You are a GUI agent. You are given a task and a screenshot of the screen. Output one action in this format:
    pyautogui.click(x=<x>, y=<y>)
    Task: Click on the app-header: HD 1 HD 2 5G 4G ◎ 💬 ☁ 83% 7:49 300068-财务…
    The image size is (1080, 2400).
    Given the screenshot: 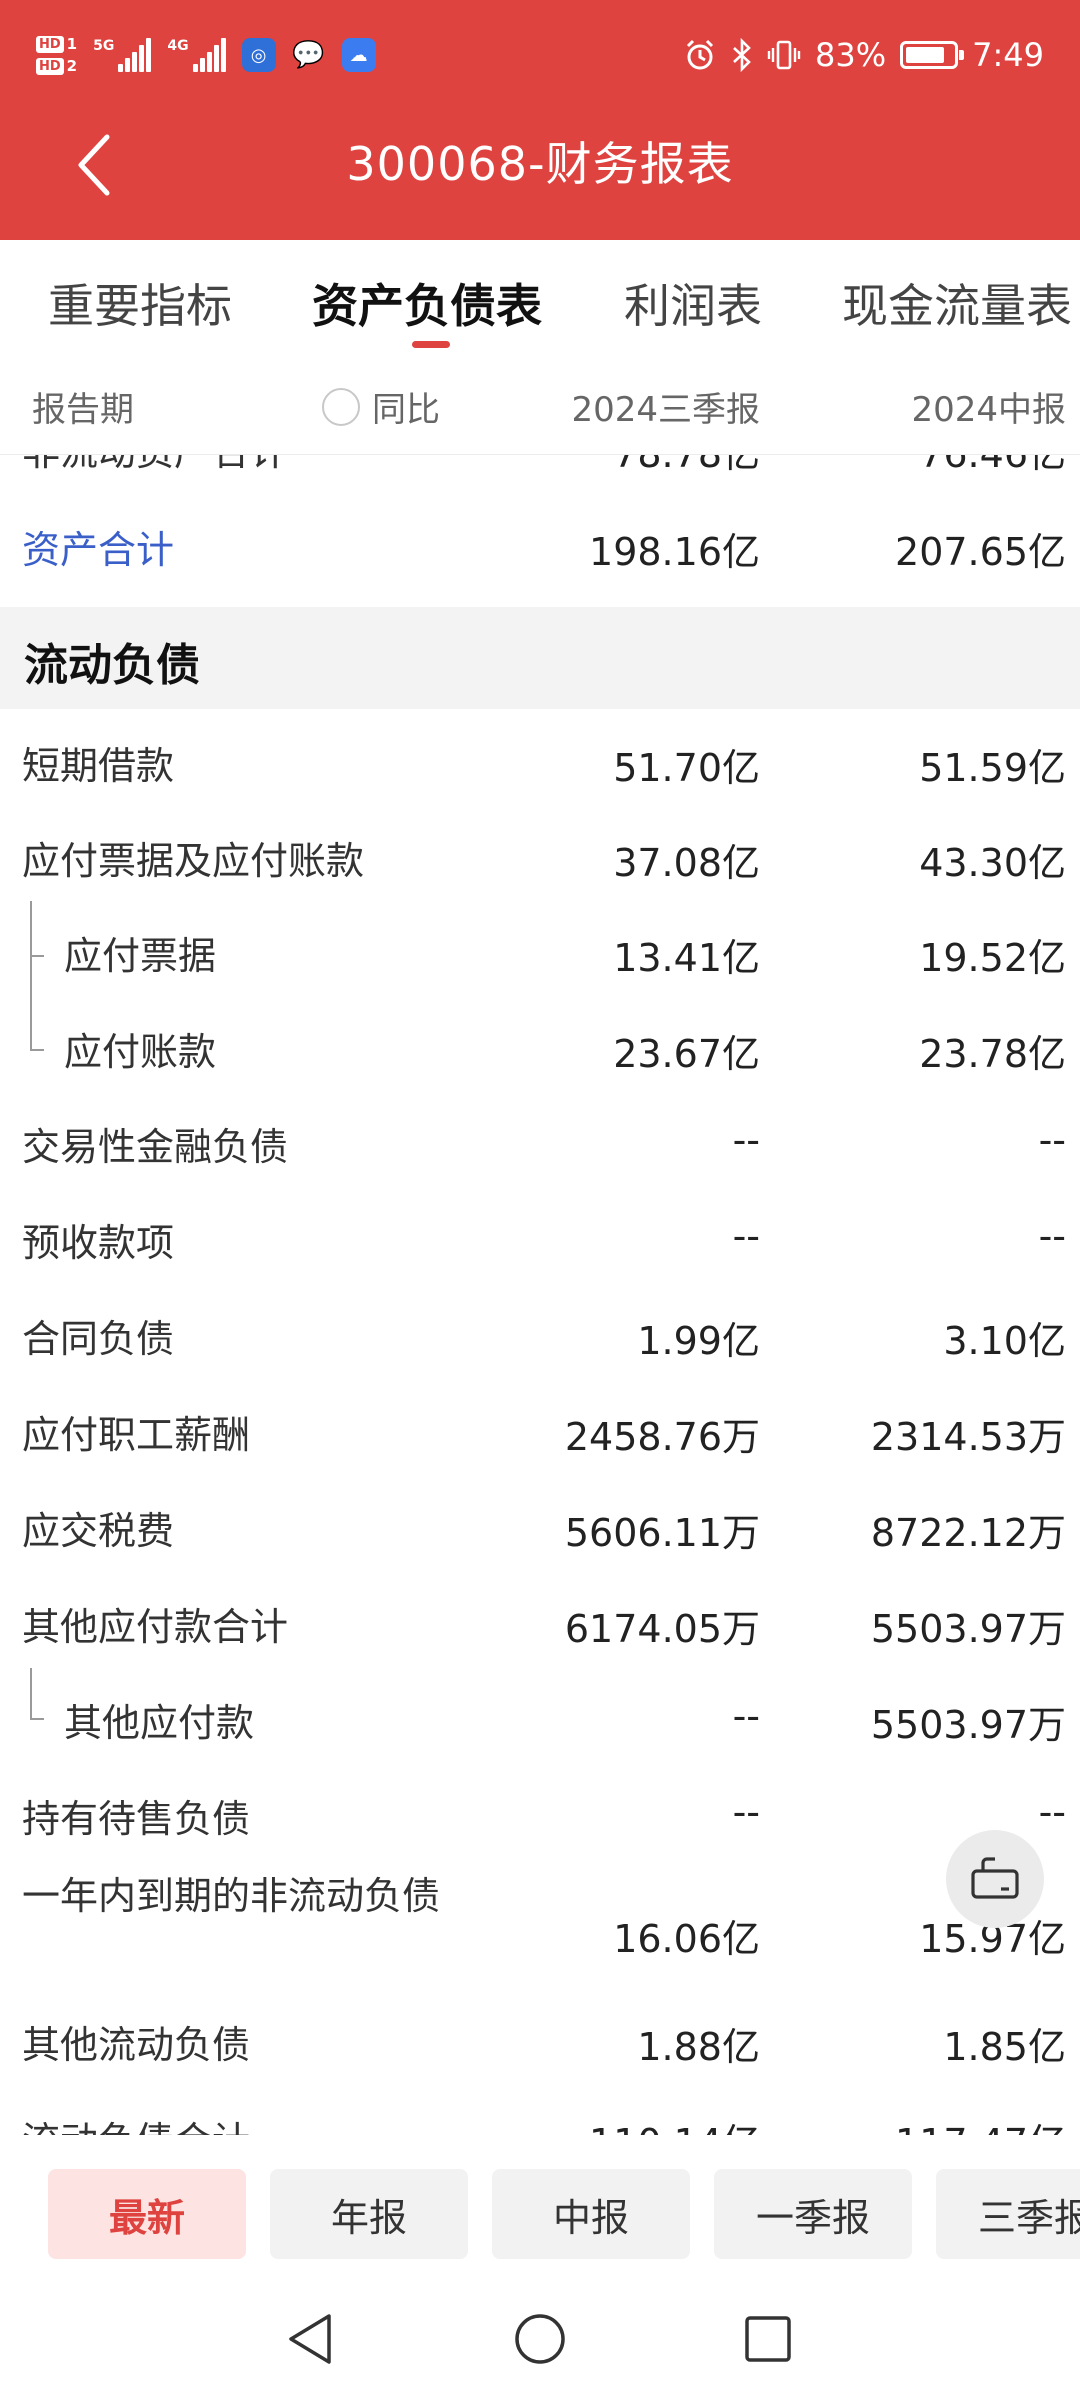 What is the action you would take?
    pyautogui.click(x=540, y=120)
    